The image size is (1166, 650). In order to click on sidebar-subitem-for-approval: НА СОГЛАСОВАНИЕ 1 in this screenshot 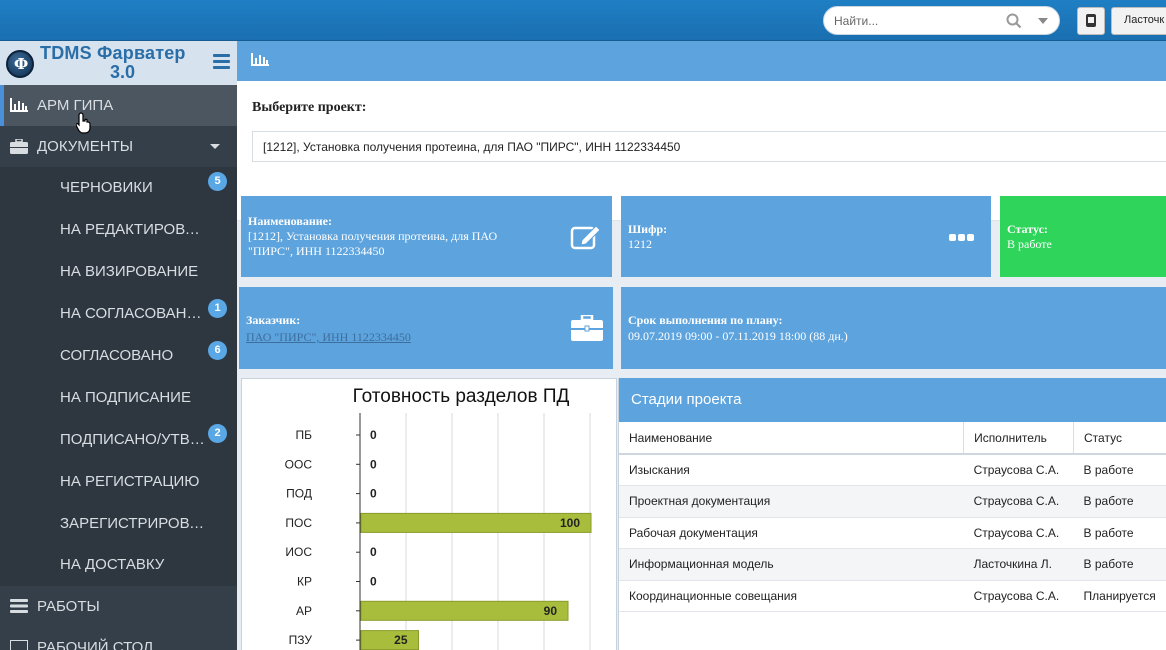, I will do `click(118, 314)`.